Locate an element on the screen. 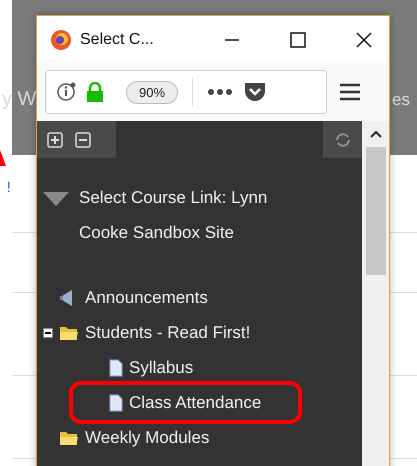 The width and height of the screenshot is (417, 466). tree-item: Weekly Modules is located at coordinates (147, 438).